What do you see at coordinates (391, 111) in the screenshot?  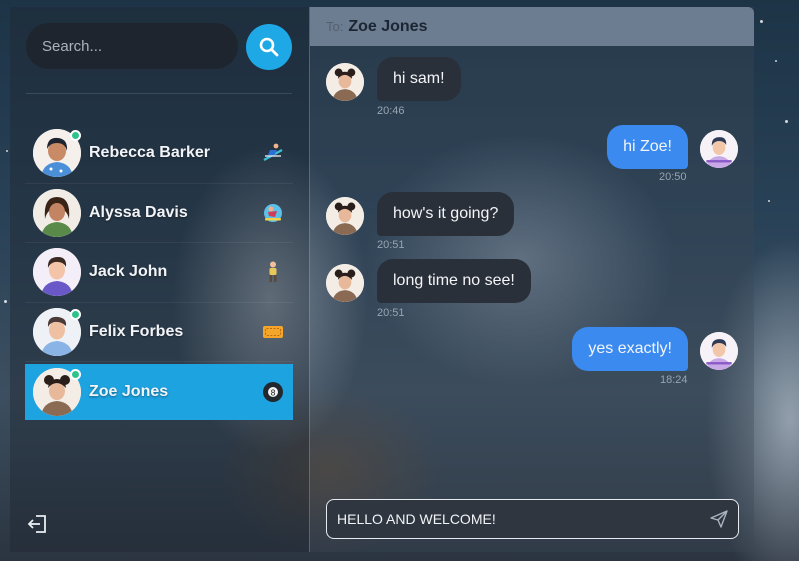 I see `message-time: 20:46` at bounding box center [391, 111].